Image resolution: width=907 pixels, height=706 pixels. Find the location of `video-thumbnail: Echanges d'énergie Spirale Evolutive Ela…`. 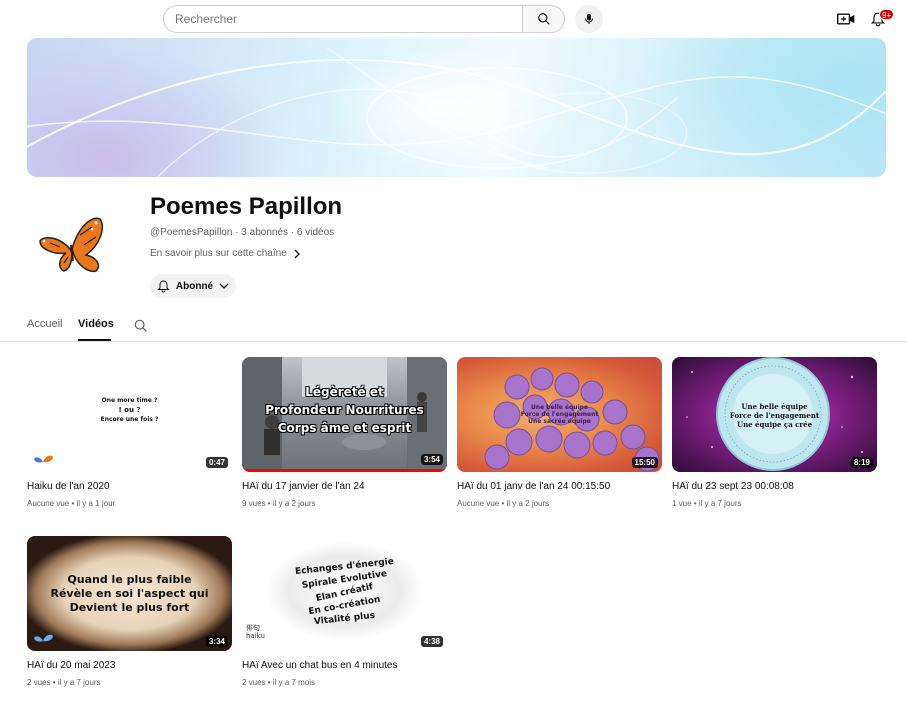

video-thumbnail: Echanges d'énergie Spirale Evolutive Ela… is located at coordinates (344, 593).